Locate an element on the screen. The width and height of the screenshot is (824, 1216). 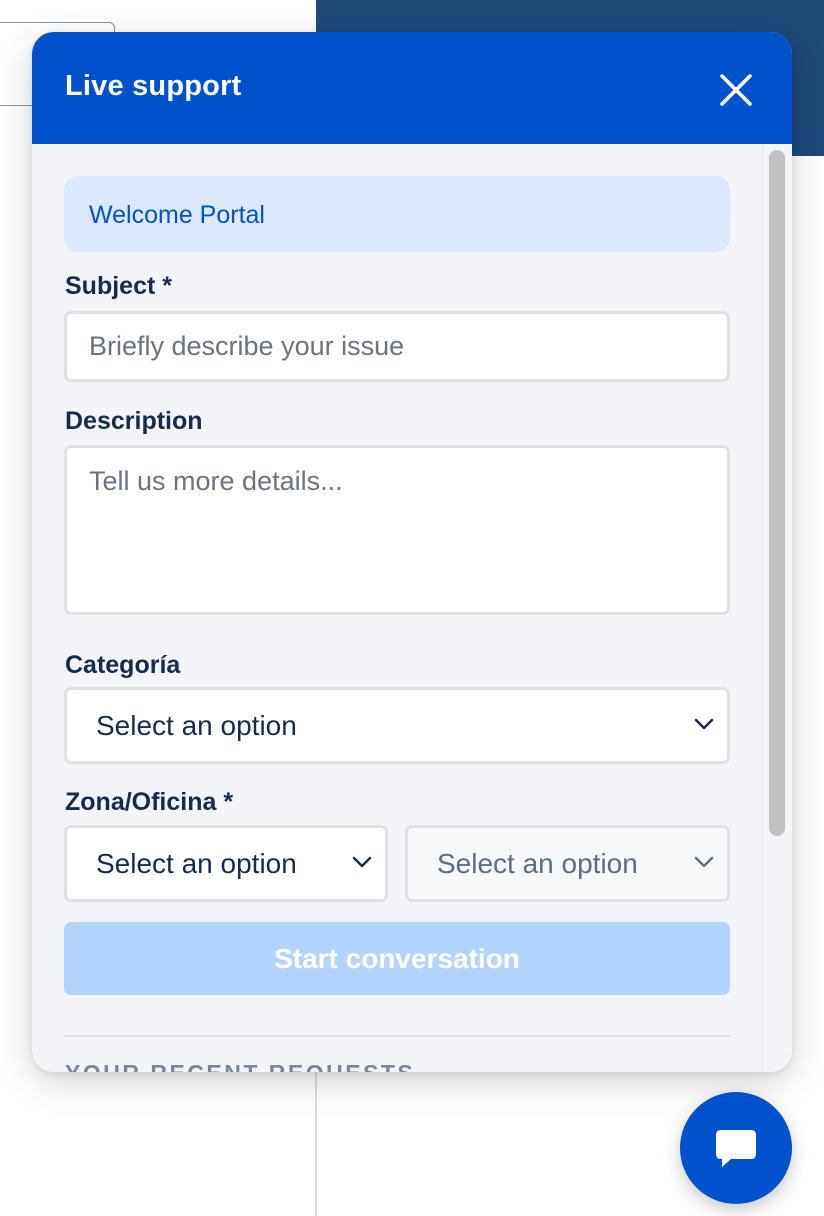
welcome-banner-text: Welcome Portal is located at coordinates (177, 215).